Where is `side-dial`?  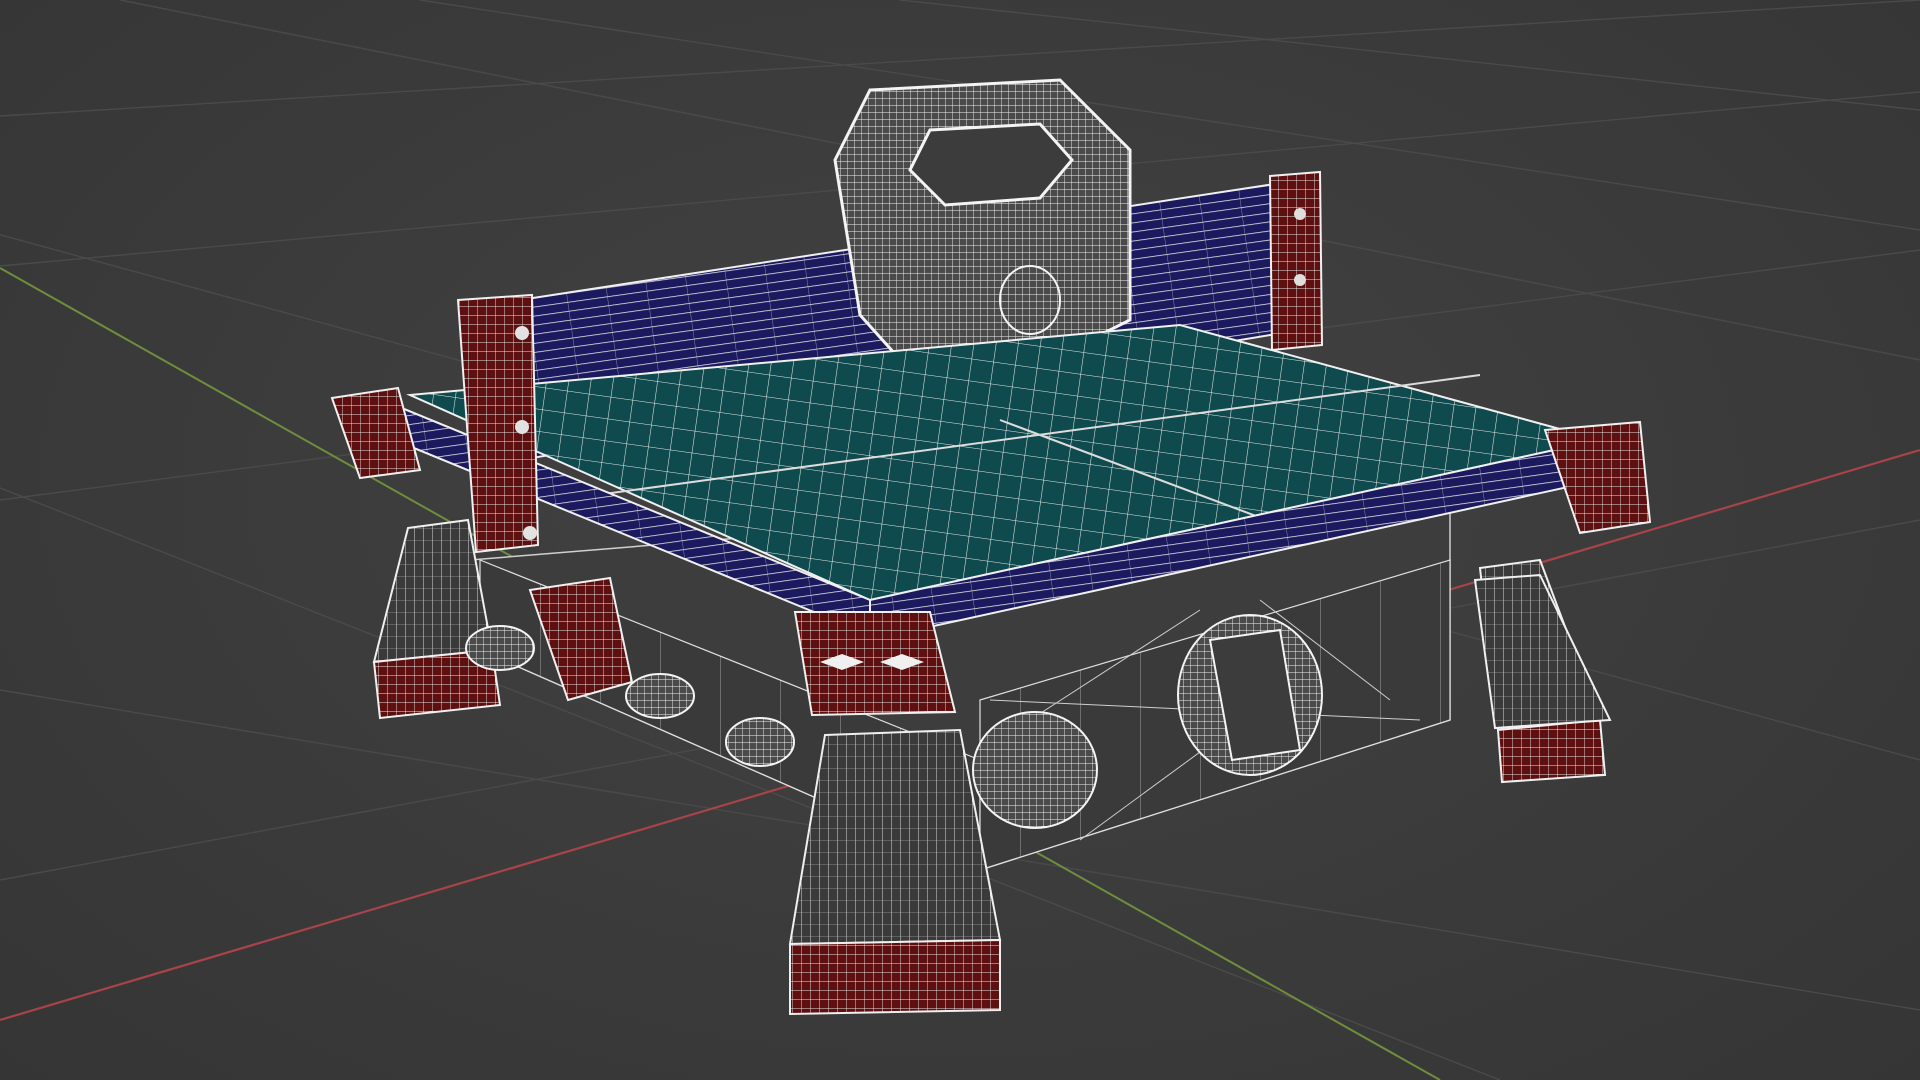
side-dial is located at coordinates (1250, 695).